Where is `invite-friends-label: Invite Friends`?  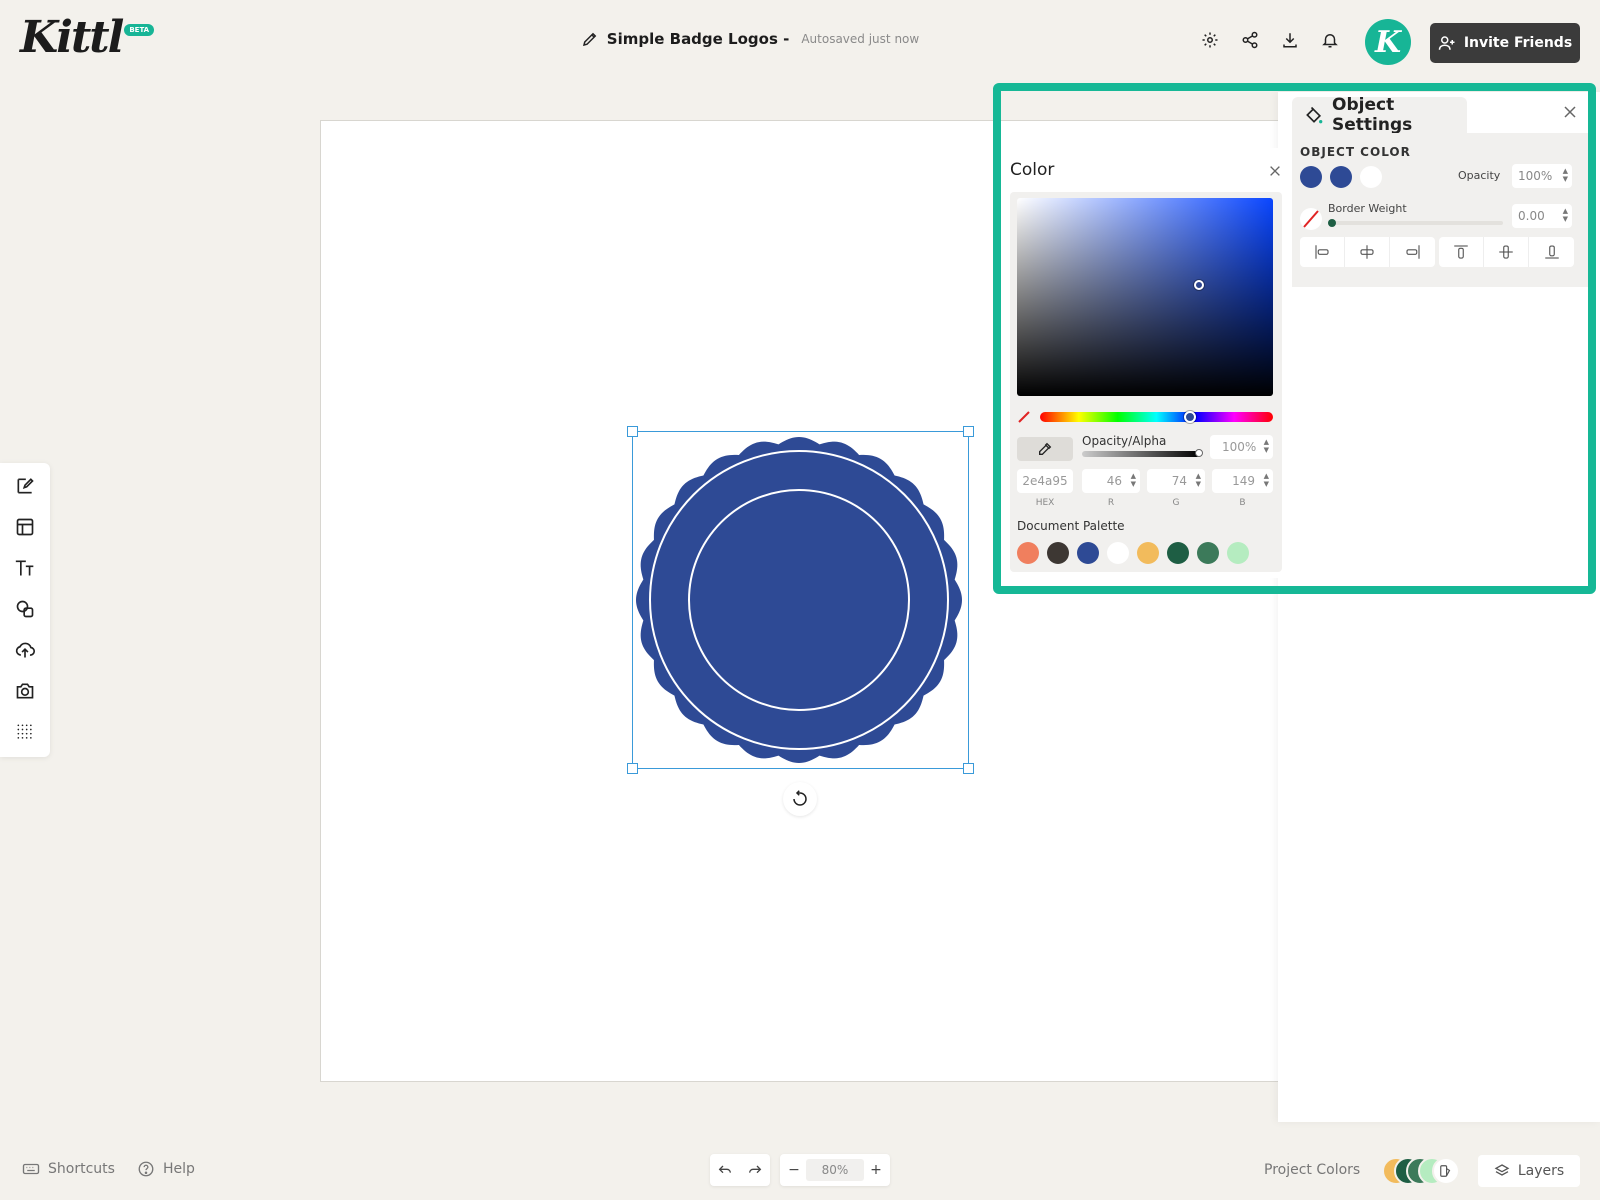
invite-friends-label: Invite Friends is located at coordinates (1518, 43).